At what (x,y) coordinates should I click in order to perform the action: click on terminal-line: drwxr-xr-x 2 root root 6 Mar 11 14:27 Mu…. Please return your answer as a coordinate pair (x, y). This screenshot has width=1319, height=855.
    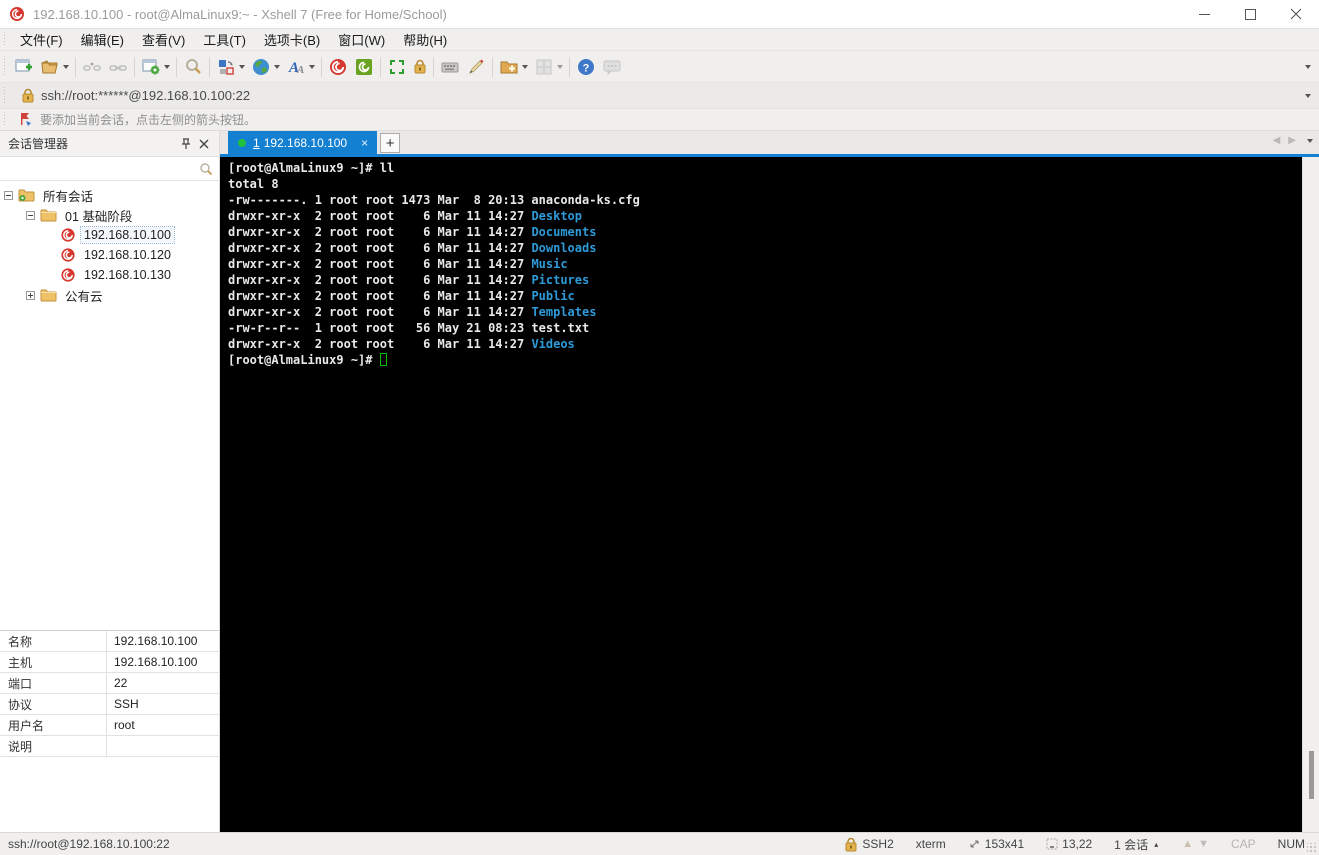
    Looking at the image, I should click on (398, 264).